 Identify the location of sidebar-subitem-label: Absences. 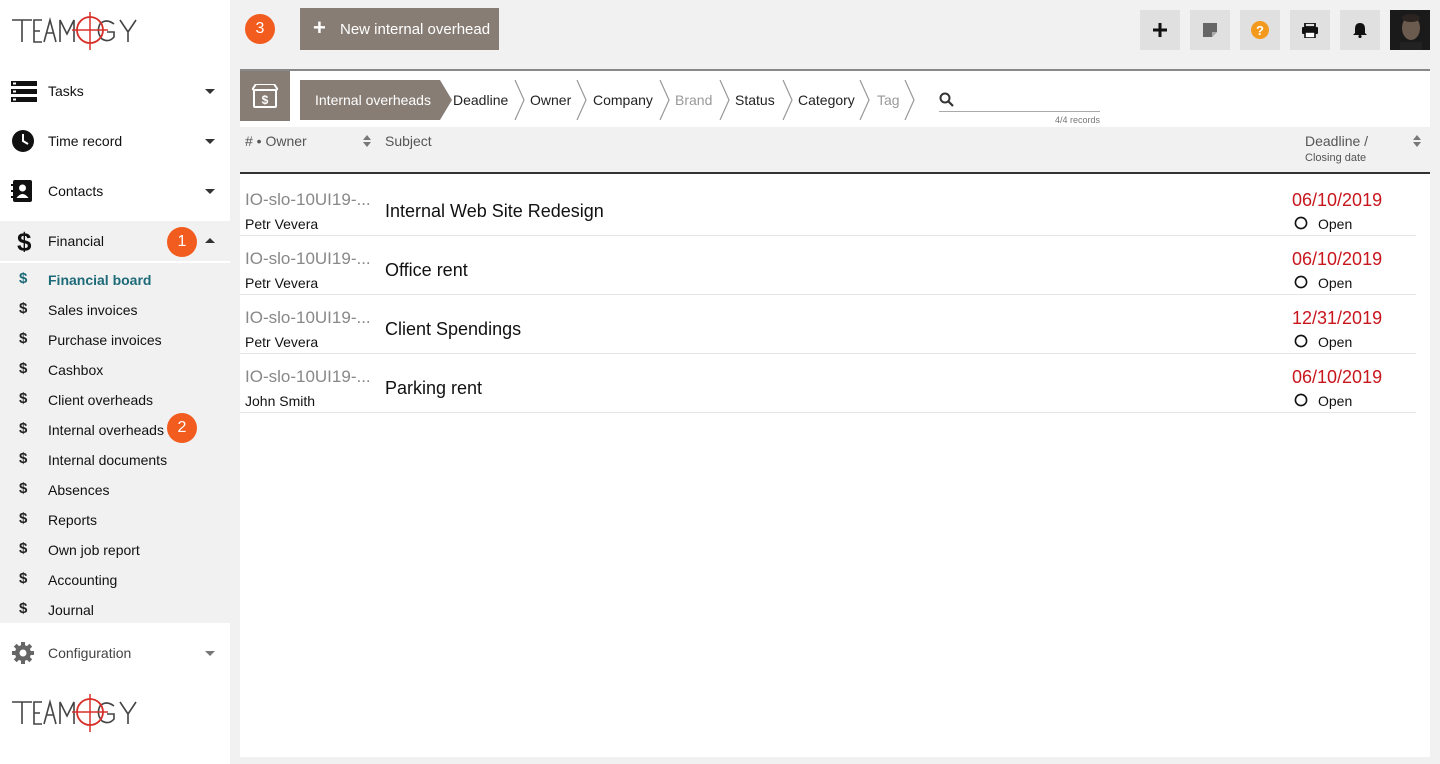
(79, 490).